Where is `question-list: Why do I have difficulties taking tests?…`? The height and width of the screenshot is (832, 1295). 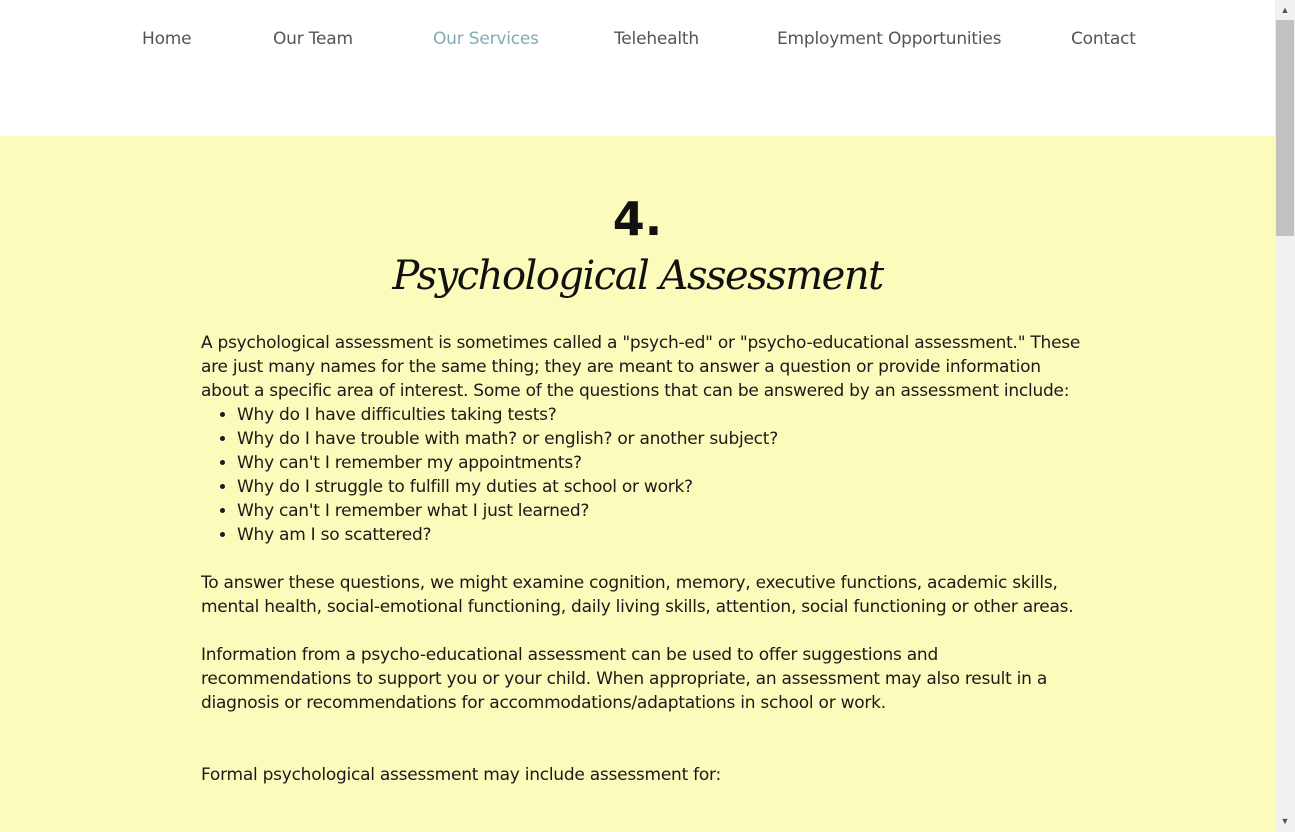 question-list: Why do I have difficulties taking tests?… is located at coordinates (641, 475).